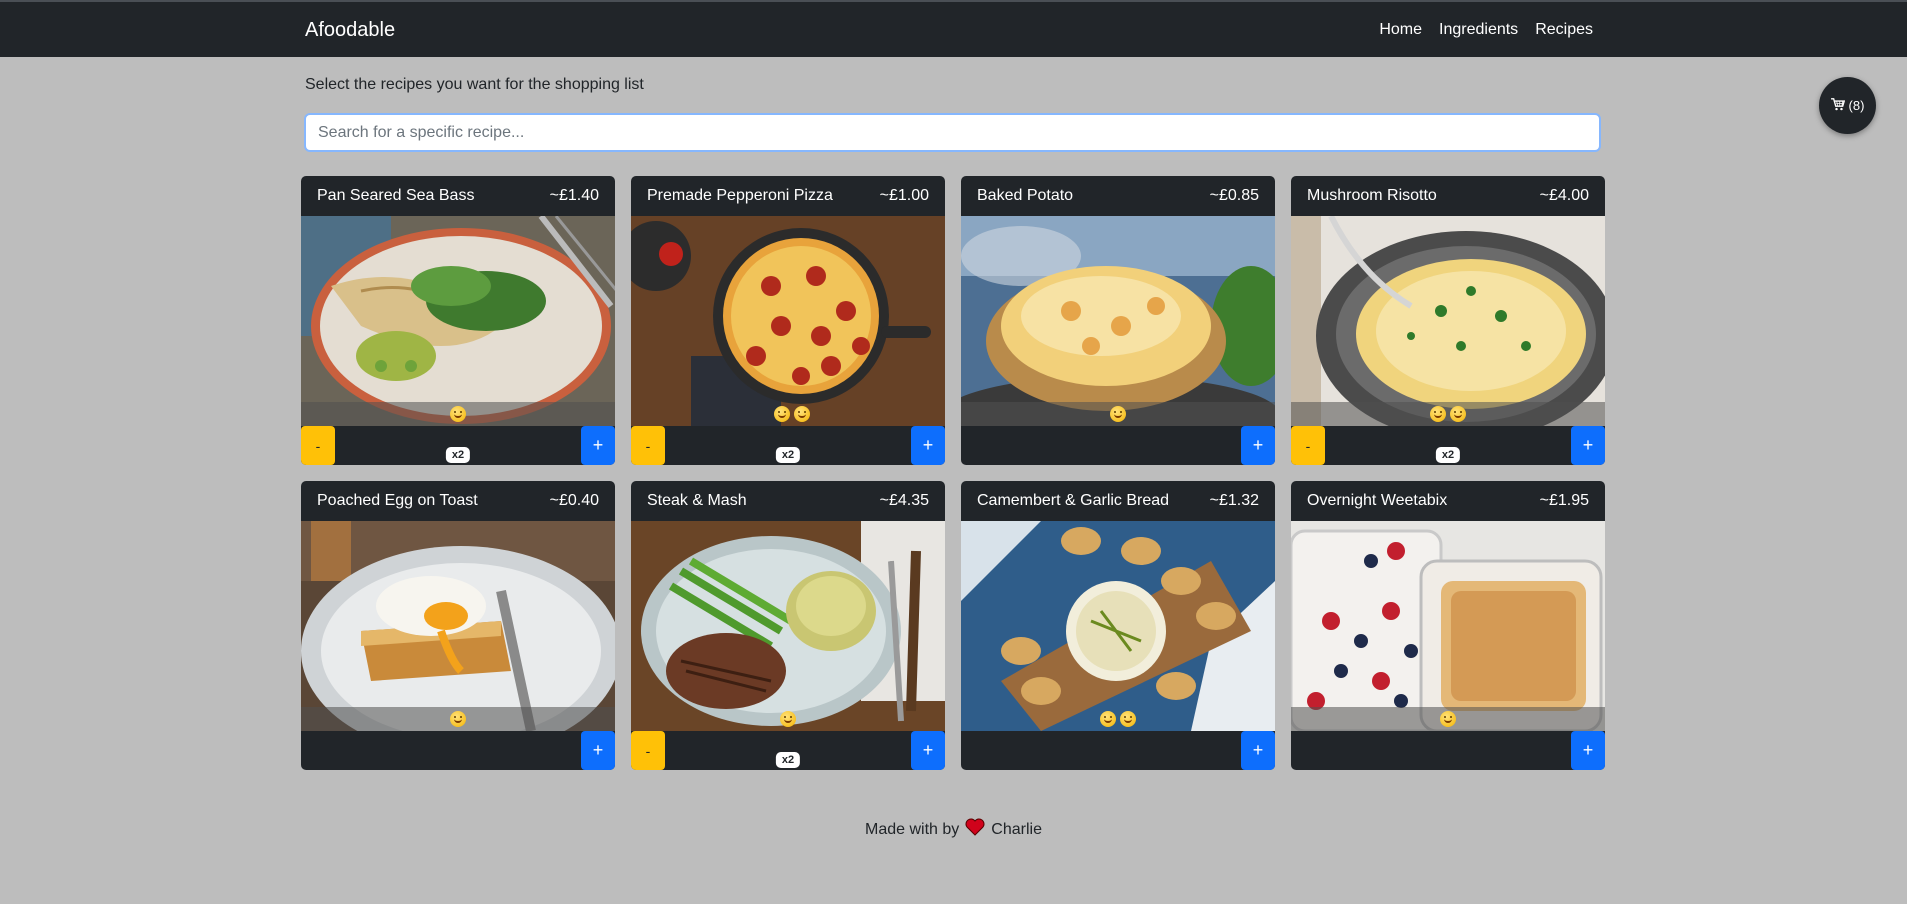 The width and height of the screenshot is (1907, 904). I want to click on recipe-name: Pan Seared Sea Bass, so click(396, 195).